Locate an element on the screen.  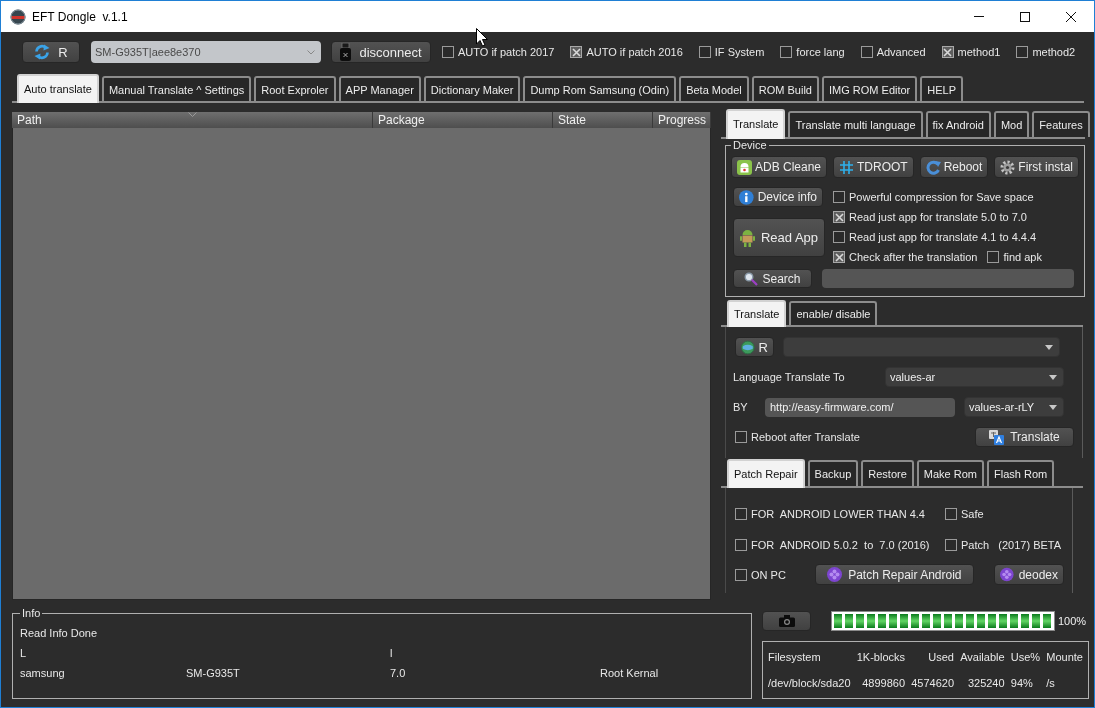
tab: Dictionary Maker is located at coordinates (472, 88).